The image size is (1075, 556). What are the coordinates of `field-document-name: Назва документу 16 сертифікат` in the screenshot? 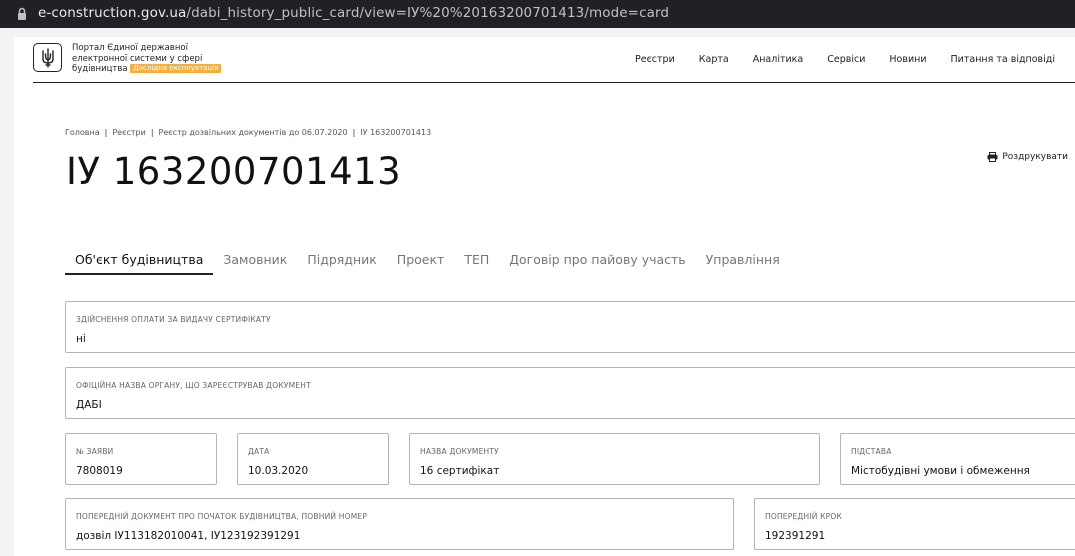 It's located at (614, 459).